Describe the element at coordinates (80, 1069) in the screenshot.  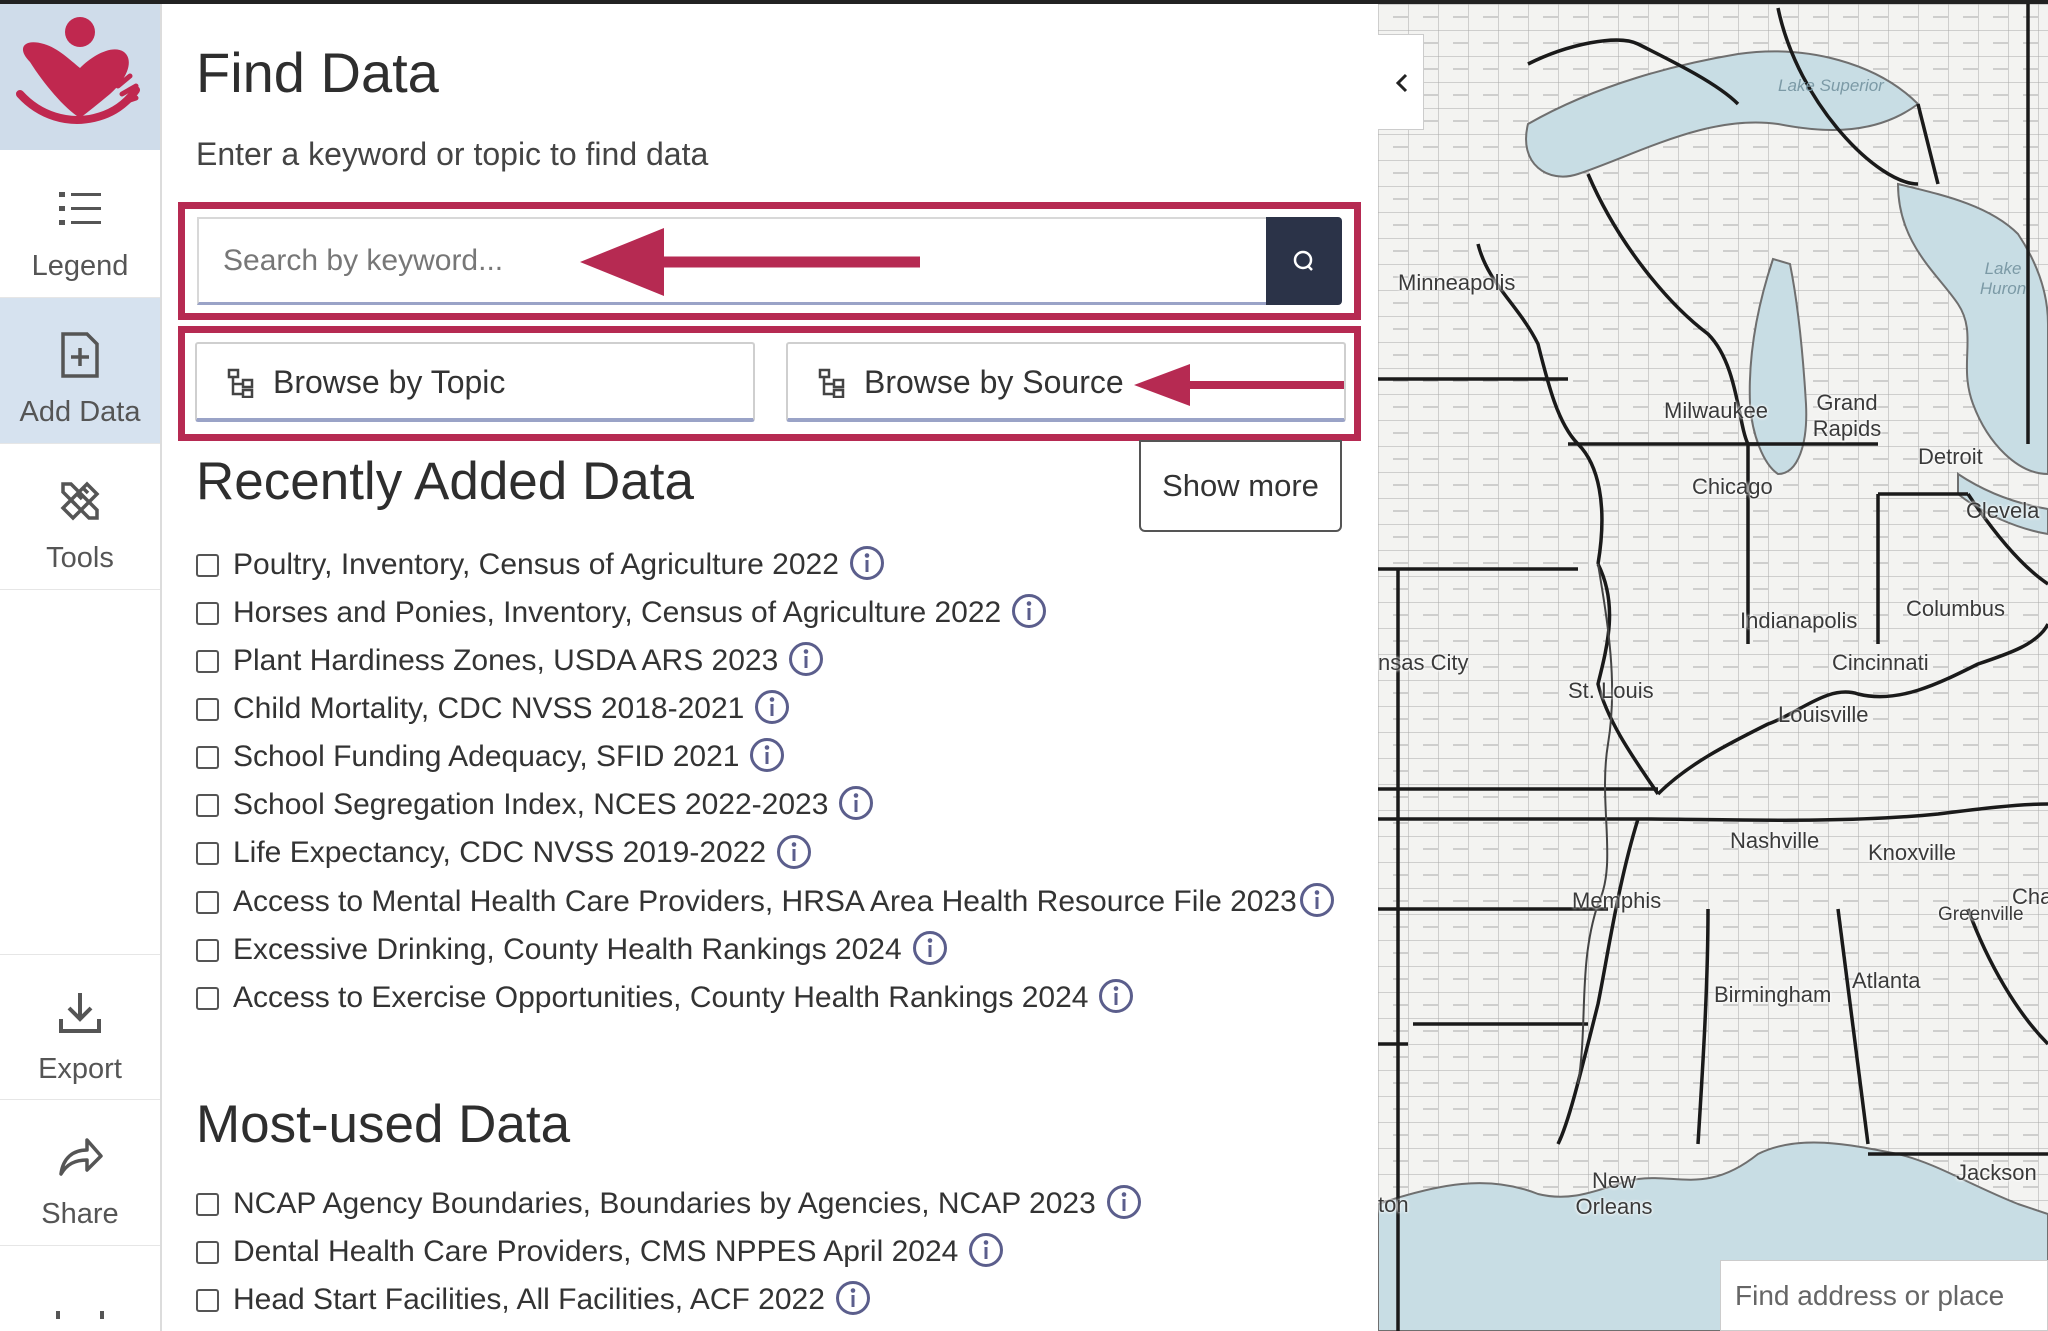
I see `nav-export-label: Export` at that location.